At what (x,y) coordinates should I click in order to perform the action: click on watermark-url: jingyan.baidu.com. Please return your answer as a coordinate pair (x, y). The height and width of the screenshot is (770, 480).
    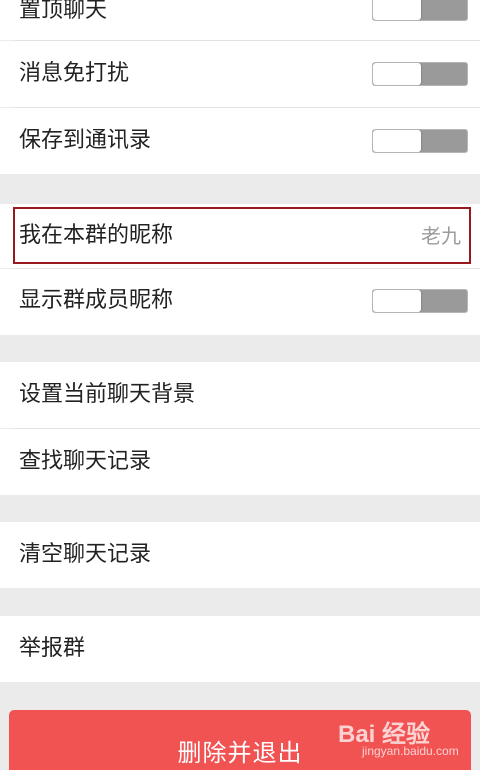
    Looking at the image, I should click on (410, 751).